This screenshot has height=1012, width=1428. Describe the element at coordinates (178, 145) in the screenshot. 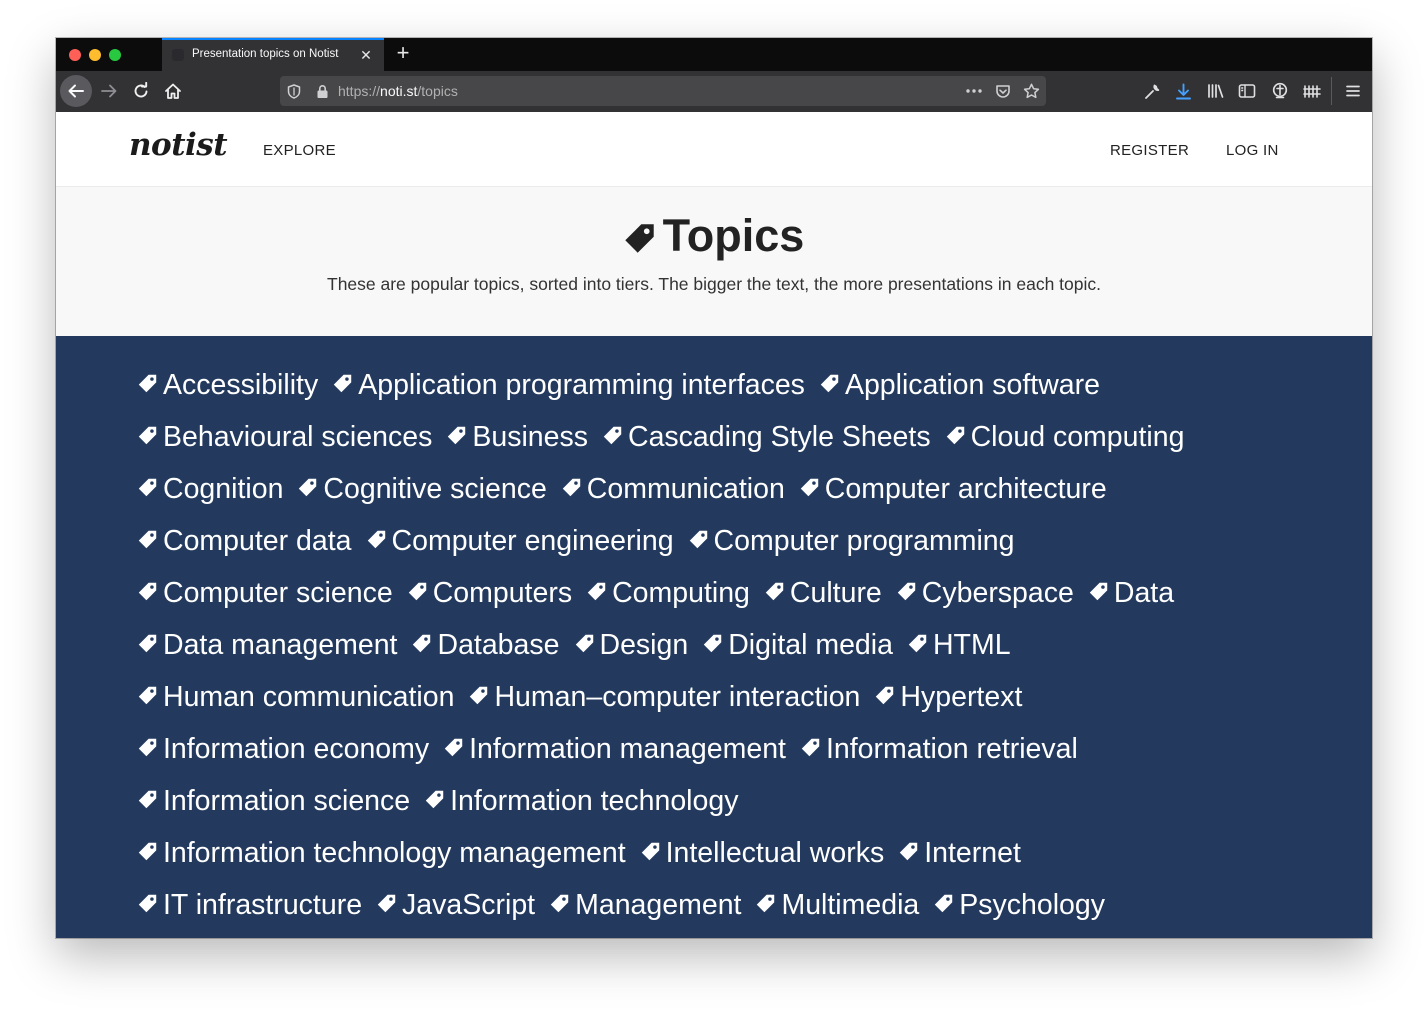

I see `site-logo: notist` at that location.